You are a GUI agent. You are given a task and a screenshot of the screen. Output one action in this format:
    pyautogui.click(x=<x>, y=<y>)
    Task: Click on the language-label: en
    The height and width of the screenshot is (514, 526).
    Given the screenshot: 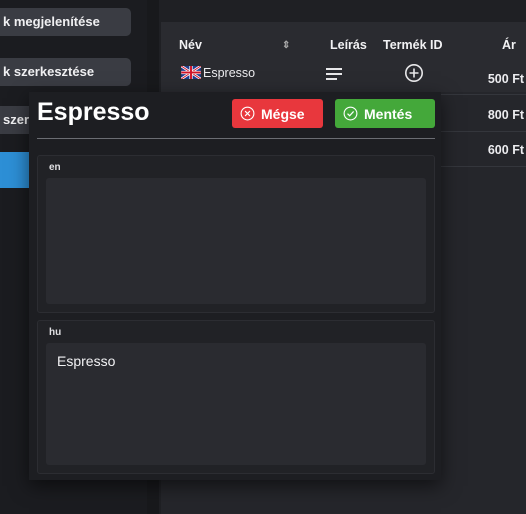 What is the action you would take?
    pyautogui.click(x=55, y=167)
    